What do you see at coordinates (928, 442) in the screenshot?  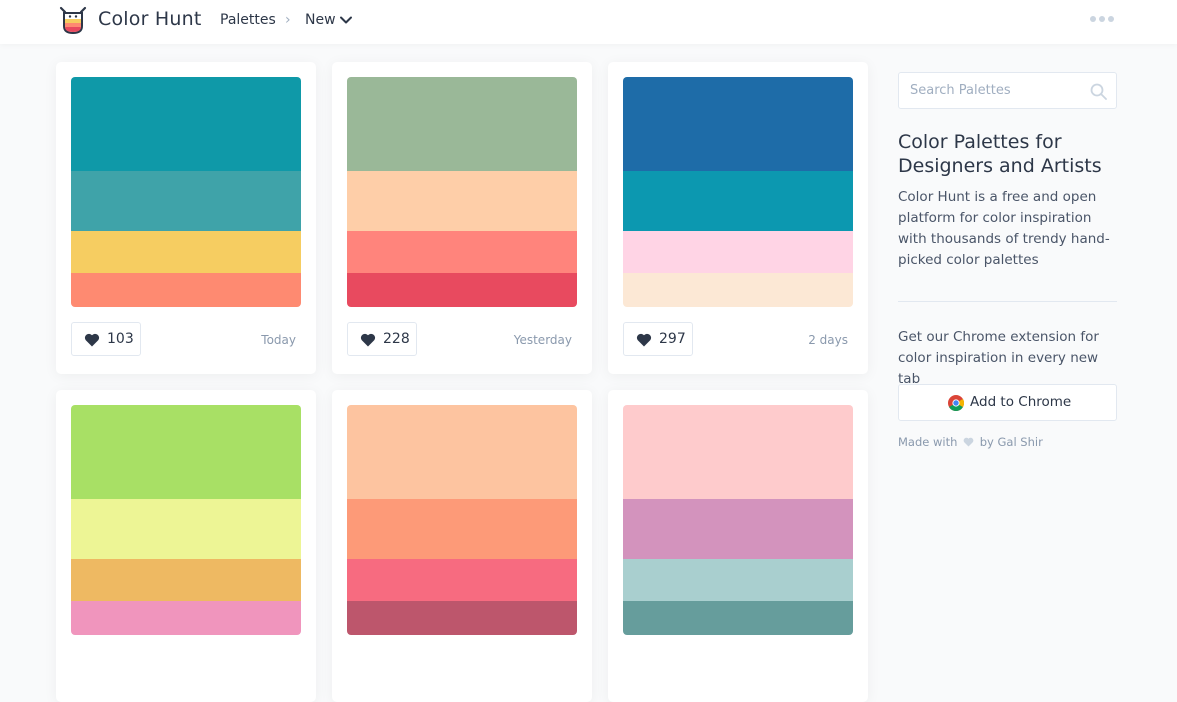 I see `made-with-text: Made with` at bounding box center [928, 442].